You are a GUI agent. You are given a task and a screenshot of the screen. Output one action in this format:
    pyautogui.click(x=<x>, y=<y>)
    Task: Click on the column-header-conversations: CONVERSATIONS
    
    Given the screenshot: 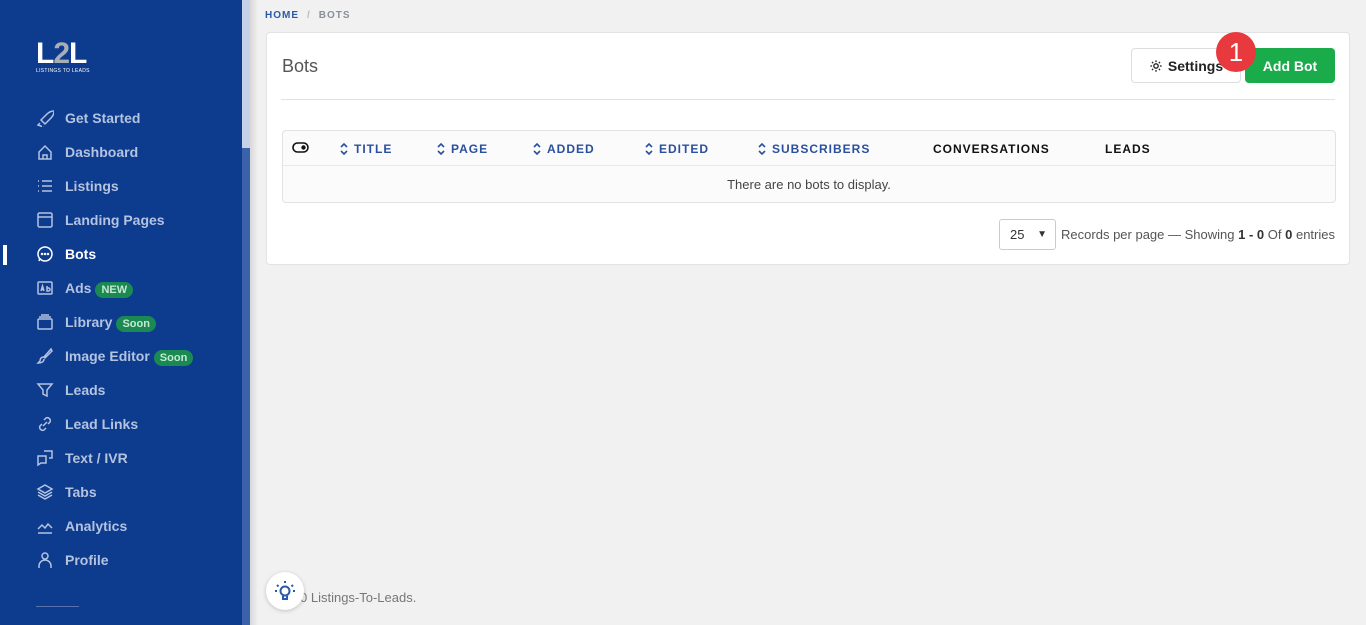 What is the action you would take?
    pyautogui.click(x=991, y=149)
    